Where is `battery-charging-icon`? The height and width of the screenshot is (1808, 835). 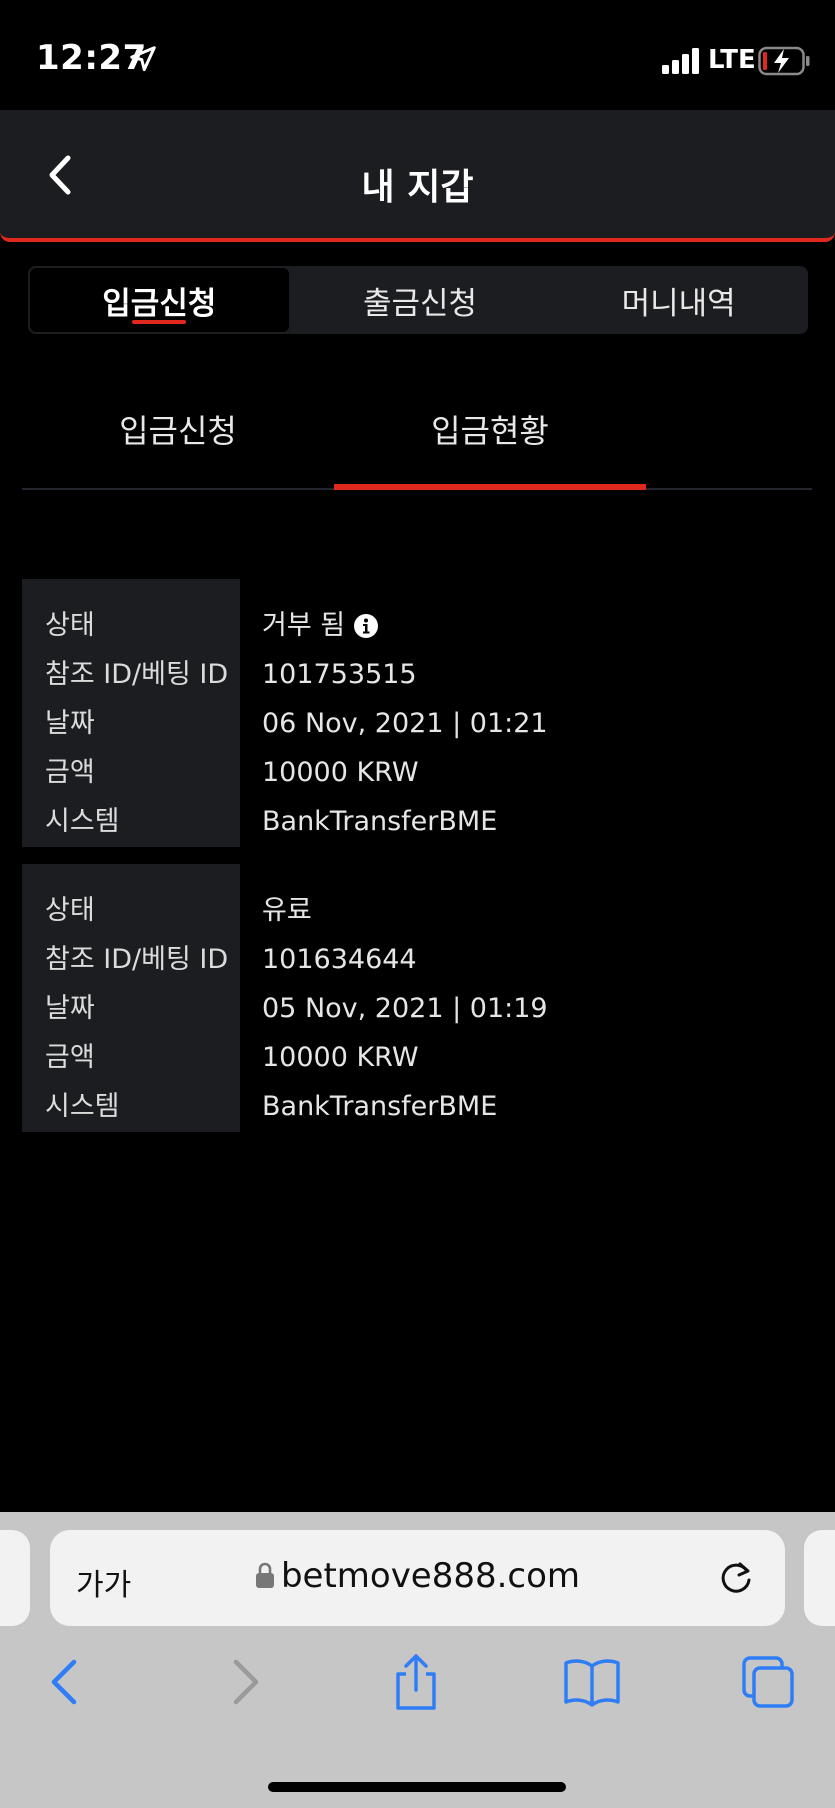 battery-charging-icon is located at coordinates (784, 61).